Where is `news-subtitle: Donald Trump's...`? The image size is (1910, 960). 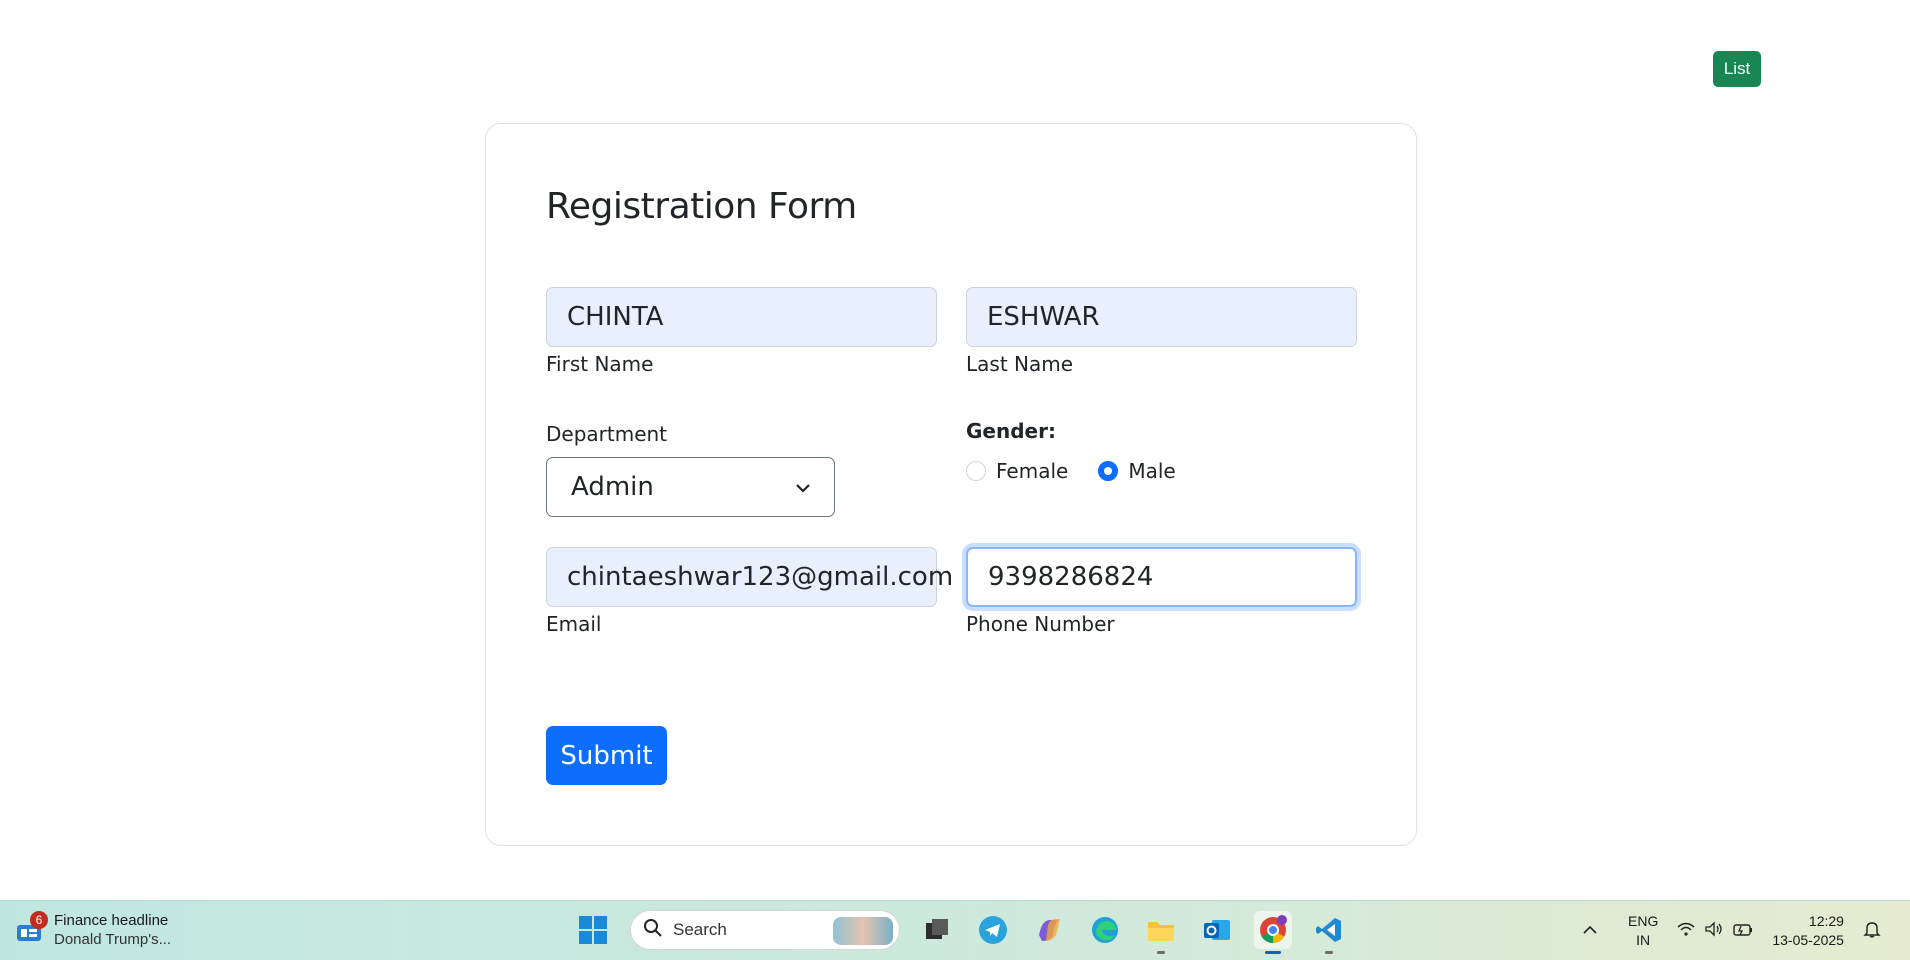 news-subtitle: Donald Trump's... is located at coordinates (113, 939).